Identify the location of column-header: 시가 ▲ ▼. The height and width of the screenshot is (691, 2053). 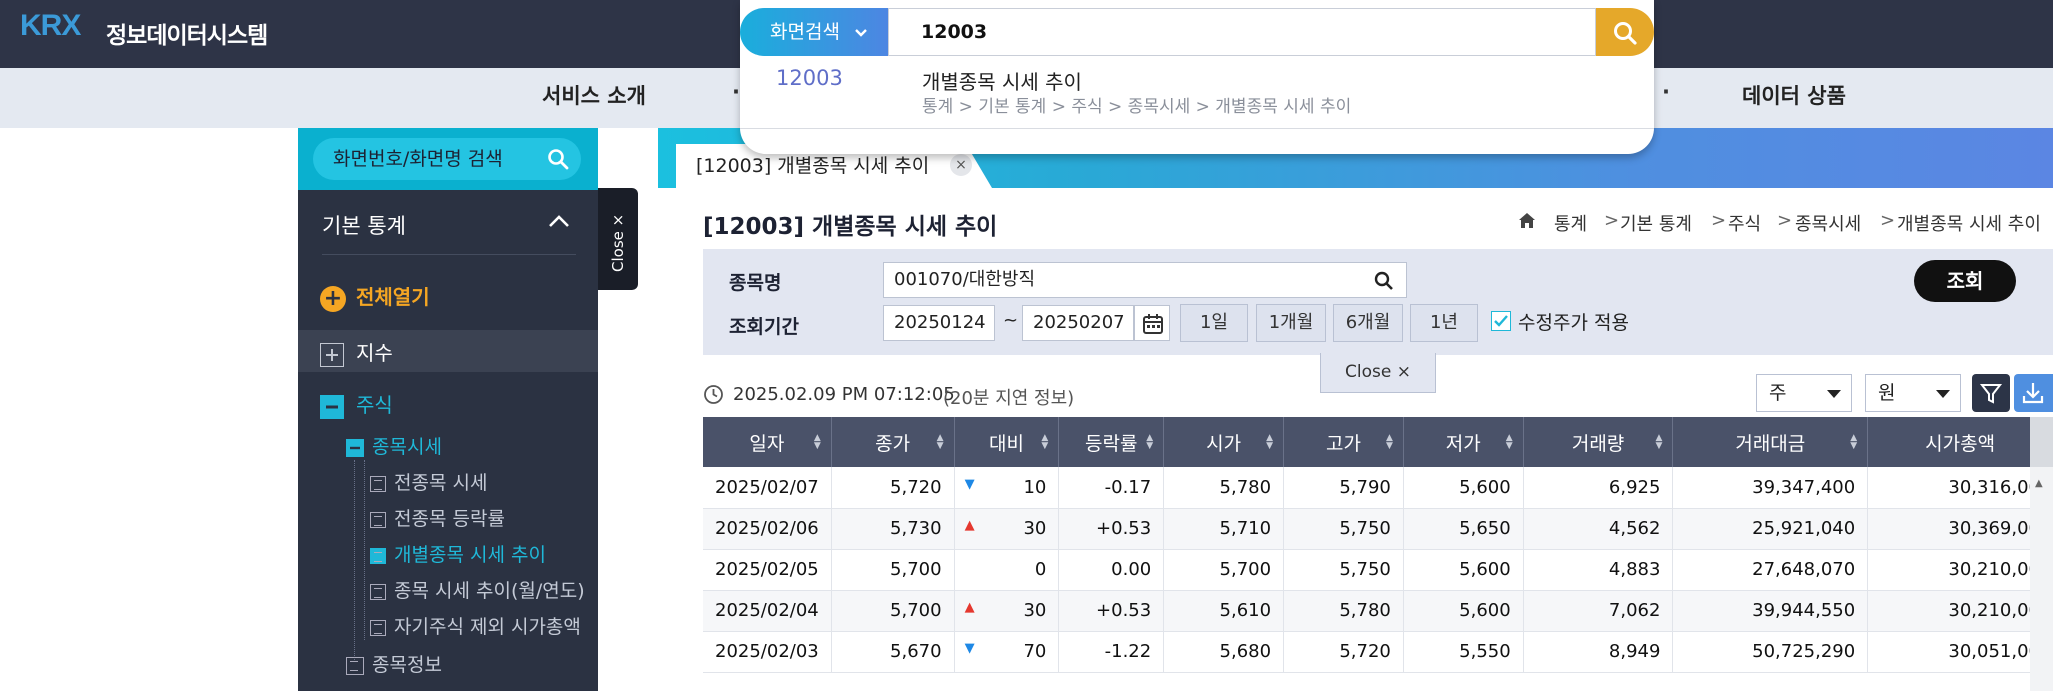
(1224, 442).